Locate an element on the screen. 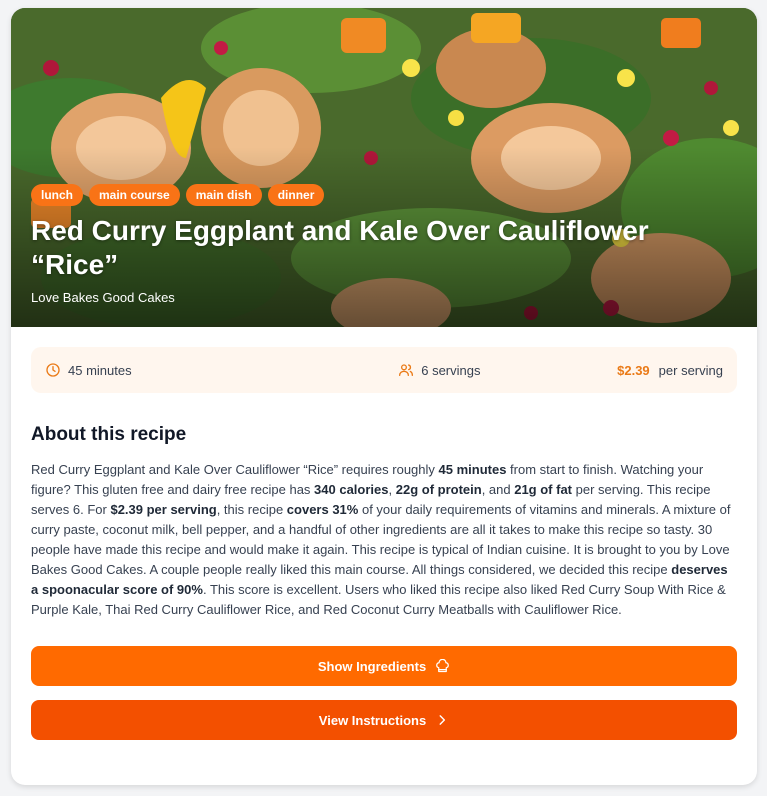 Image resolution: width=767 pixels, height=796 pixels. stat-servings-label: 6 servings is located at coordinates (451, 370).